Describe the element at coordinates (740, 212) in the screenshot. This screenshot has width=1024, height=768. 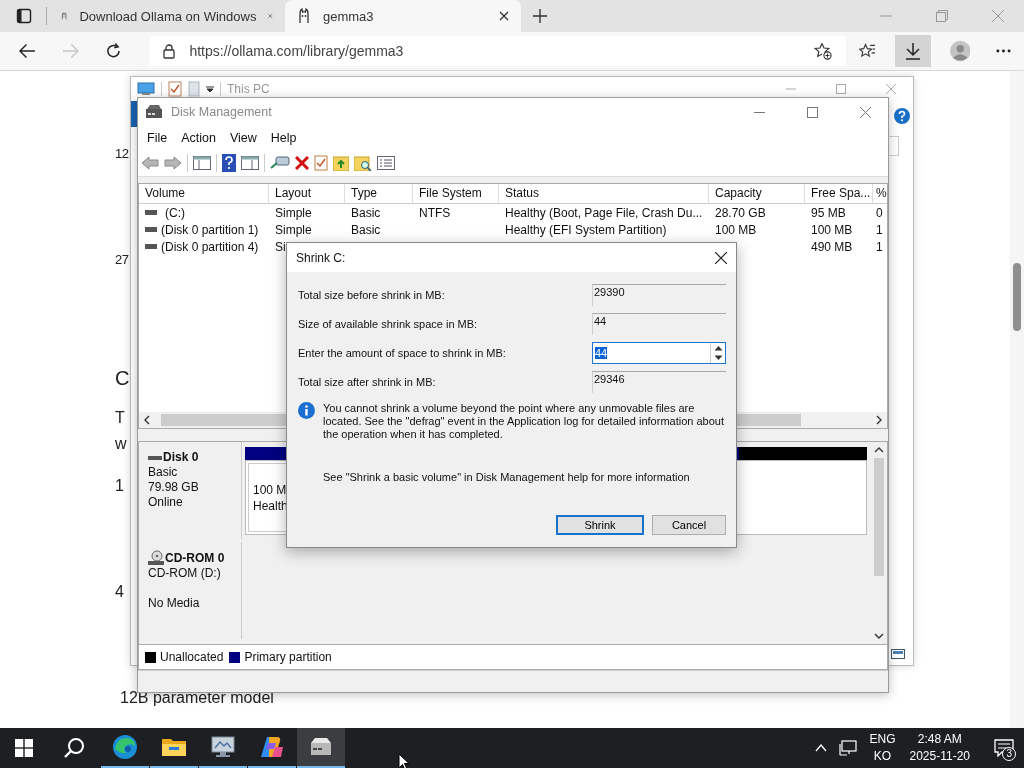
I see `table-cell: 28.70 GB` at that location.